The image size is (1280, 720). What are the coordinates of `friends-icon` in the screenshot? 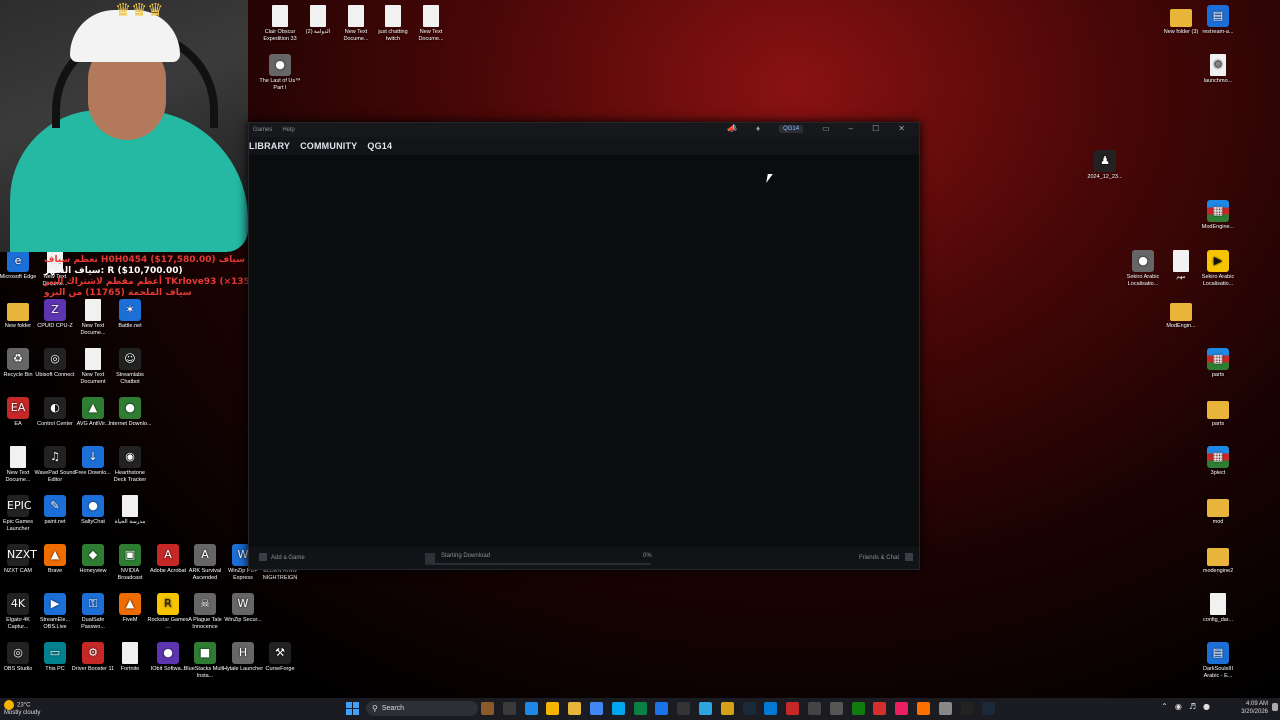 It's located at (909, 557).